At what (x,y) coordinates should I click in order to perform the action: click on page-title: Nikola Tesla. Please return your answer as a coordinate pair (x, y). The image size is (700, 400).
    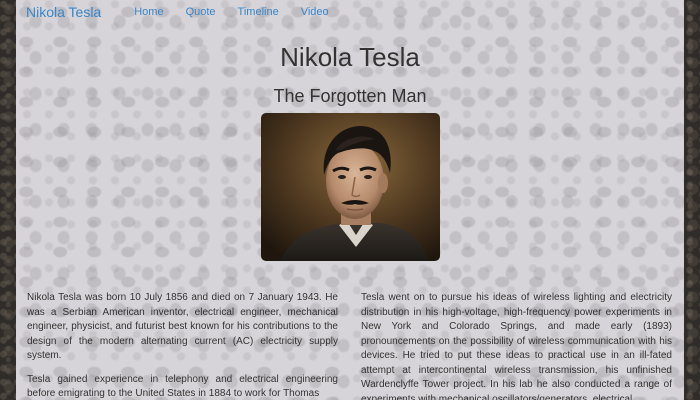
    Looking at the image, I should click on (350, 57).